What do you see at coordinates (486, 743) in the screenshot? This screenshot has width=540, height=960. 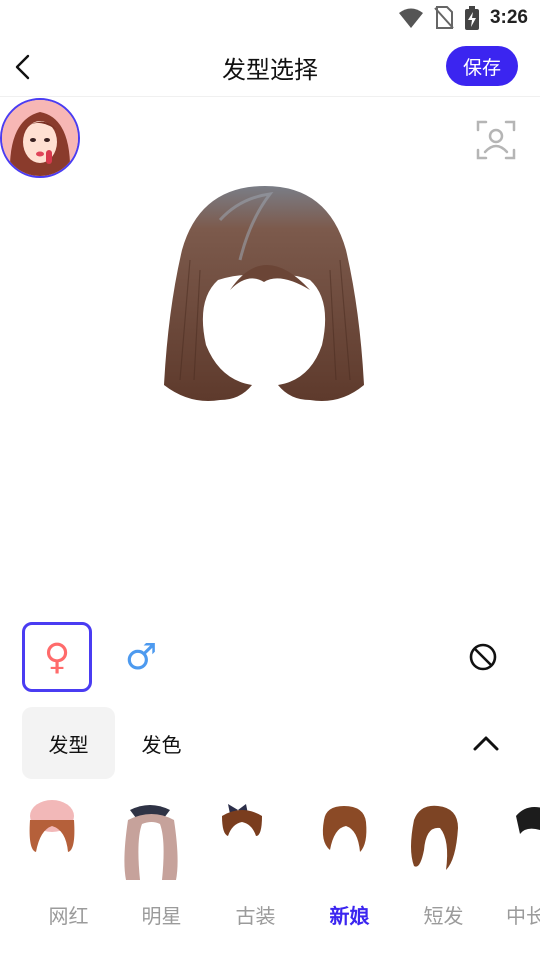 I see `chevron-up-icon` at bounding box center [486, 743].